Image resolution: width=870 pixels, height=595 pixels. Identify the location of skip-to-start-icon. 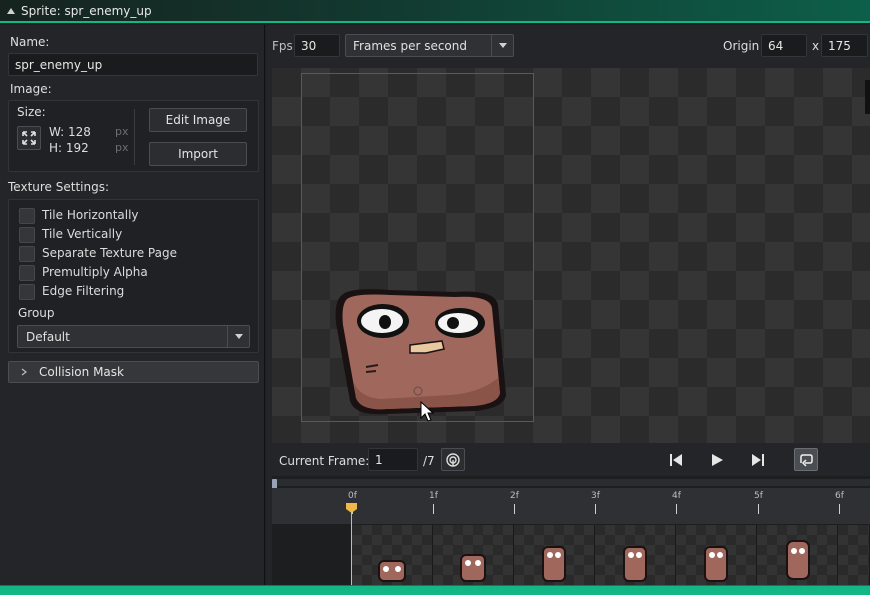
(676, 460).